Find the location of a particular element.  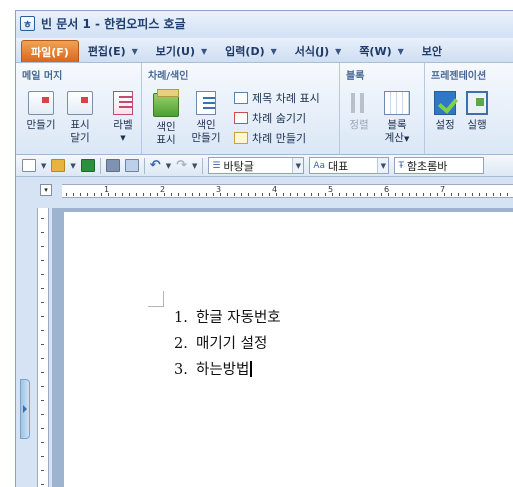

label-label: 라벨 is located at coordinates (123, 125).